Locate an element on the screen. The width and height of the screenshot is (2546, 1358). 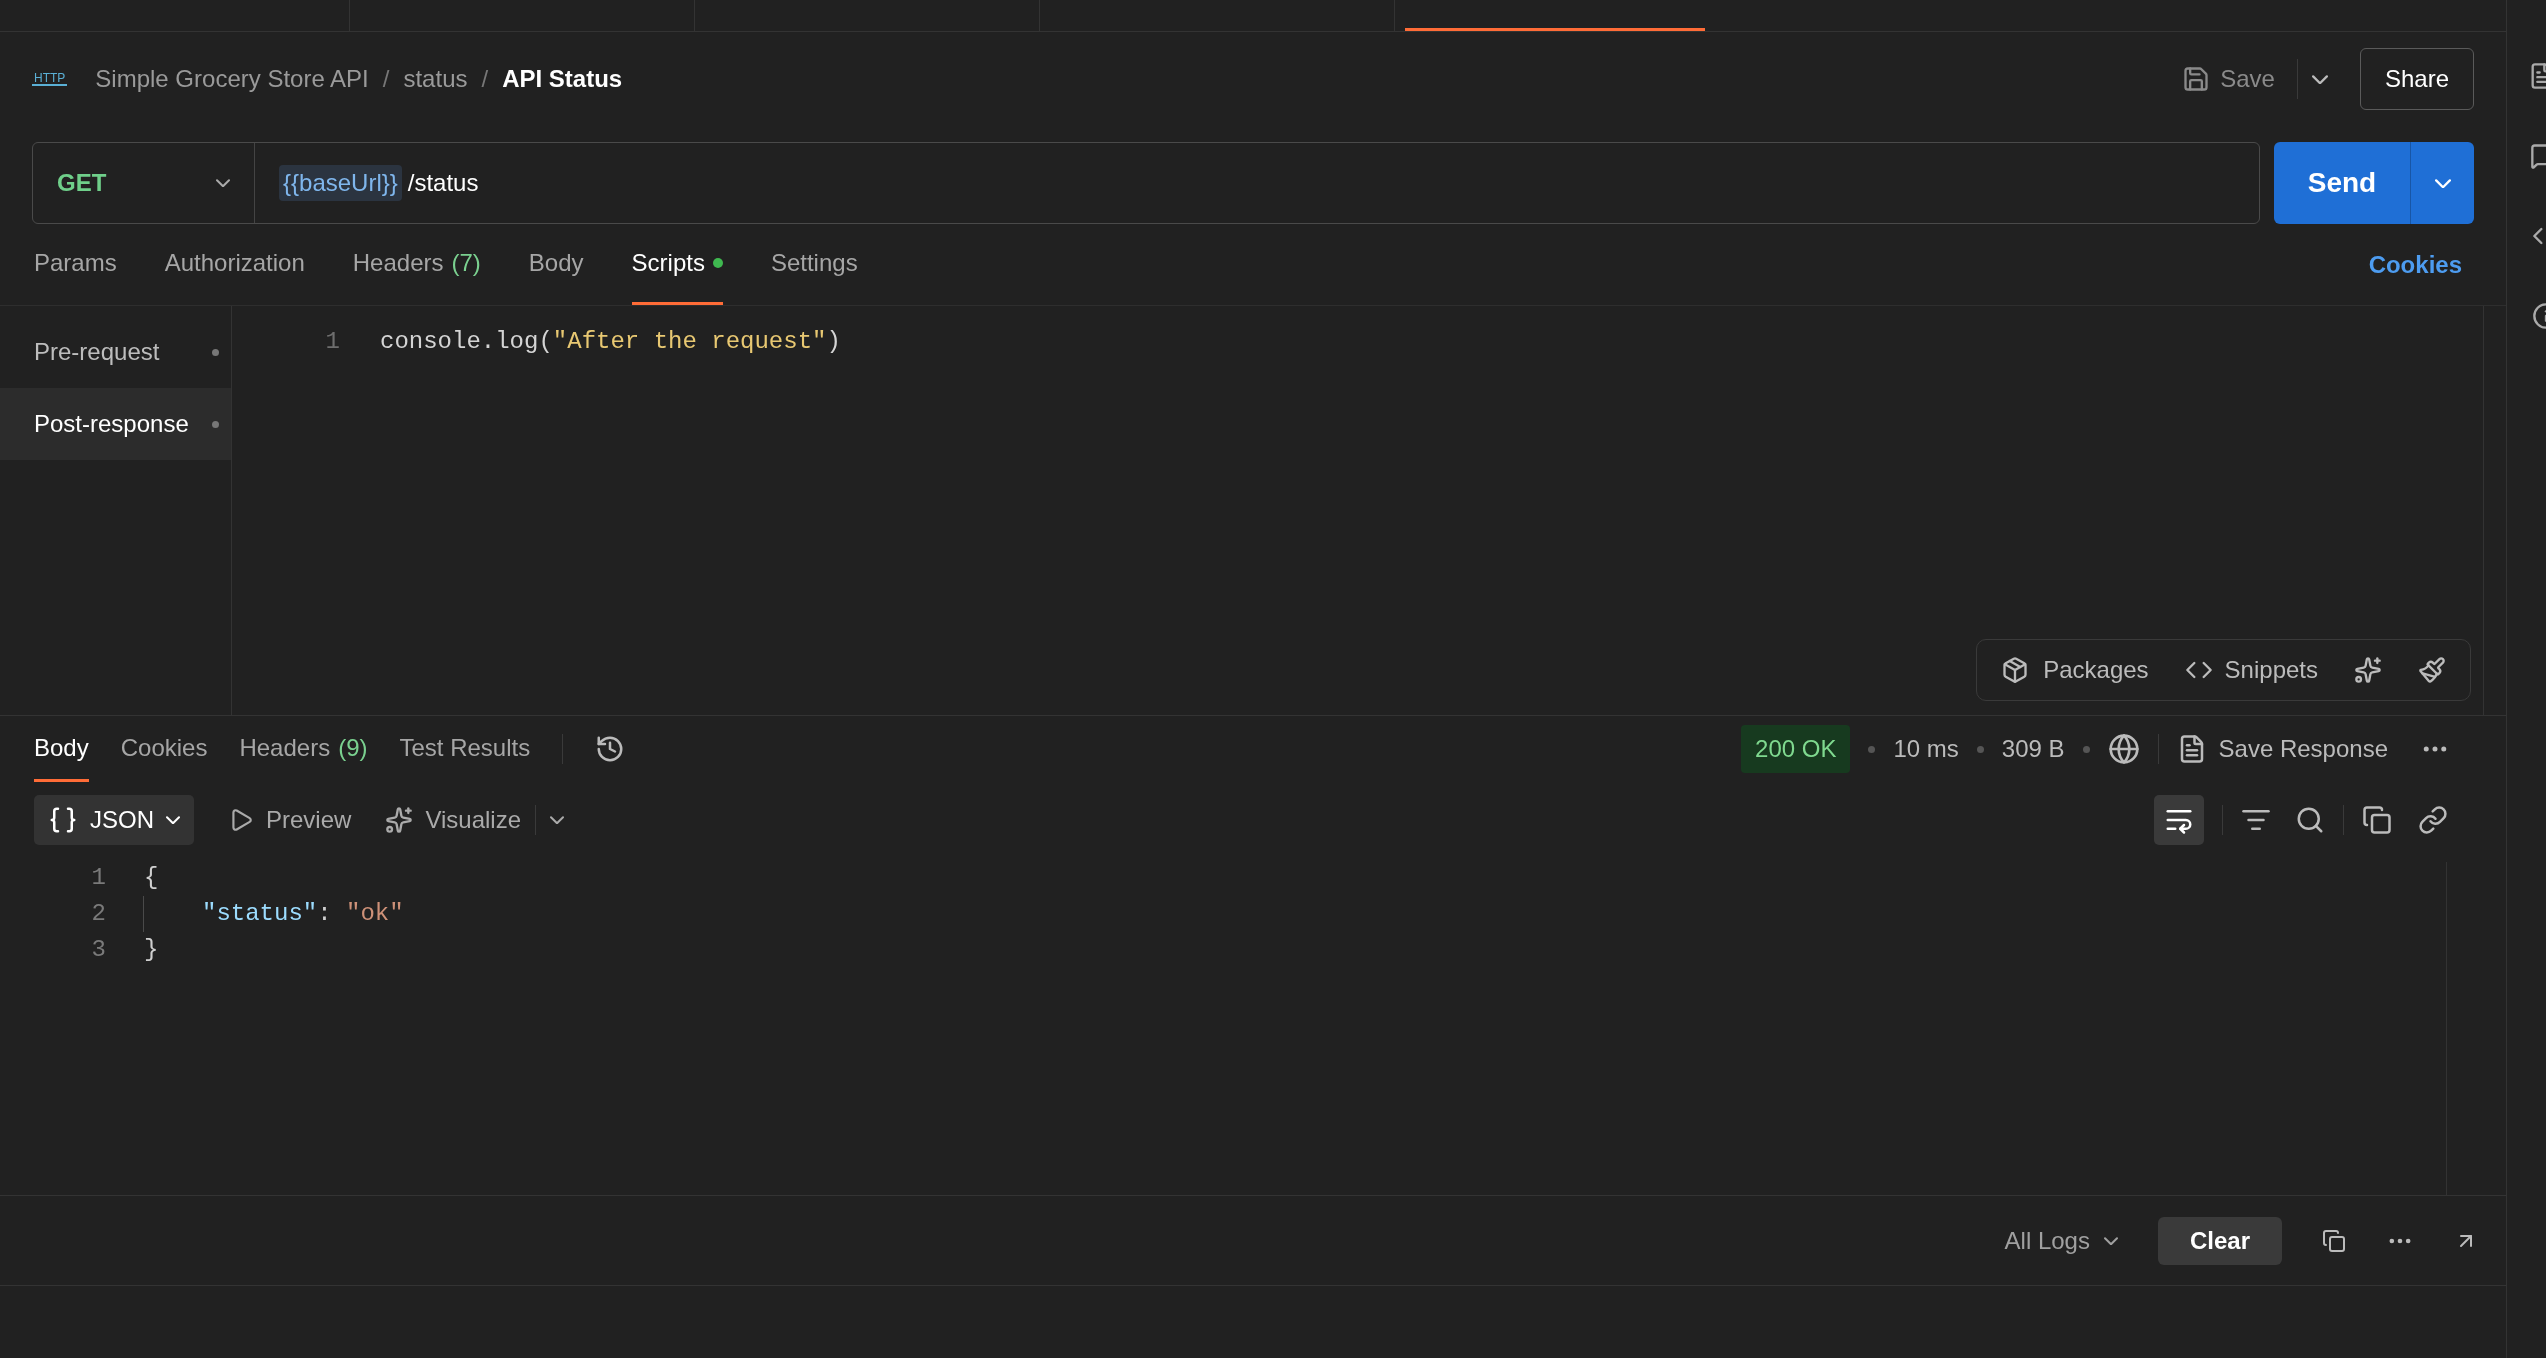
tab: Settings is located at coordinates (814, 264).